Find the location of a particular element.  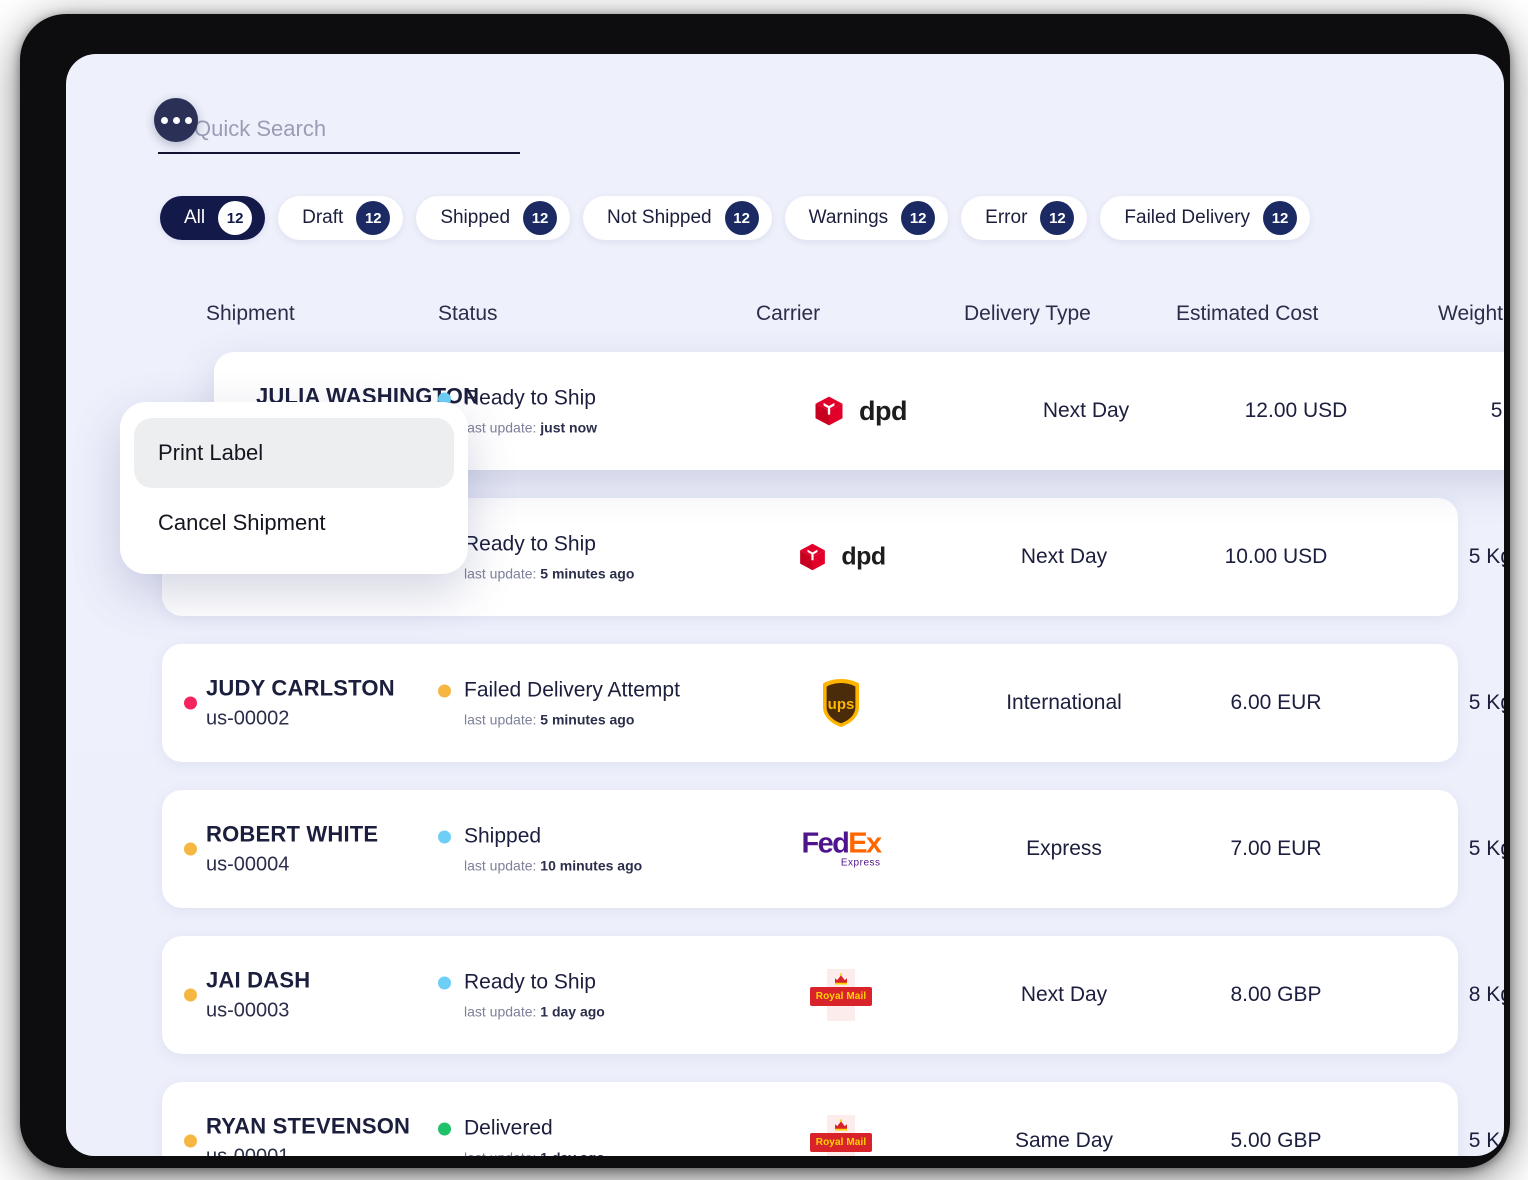

column-header-status: Status is located at coordinates (468, 313).